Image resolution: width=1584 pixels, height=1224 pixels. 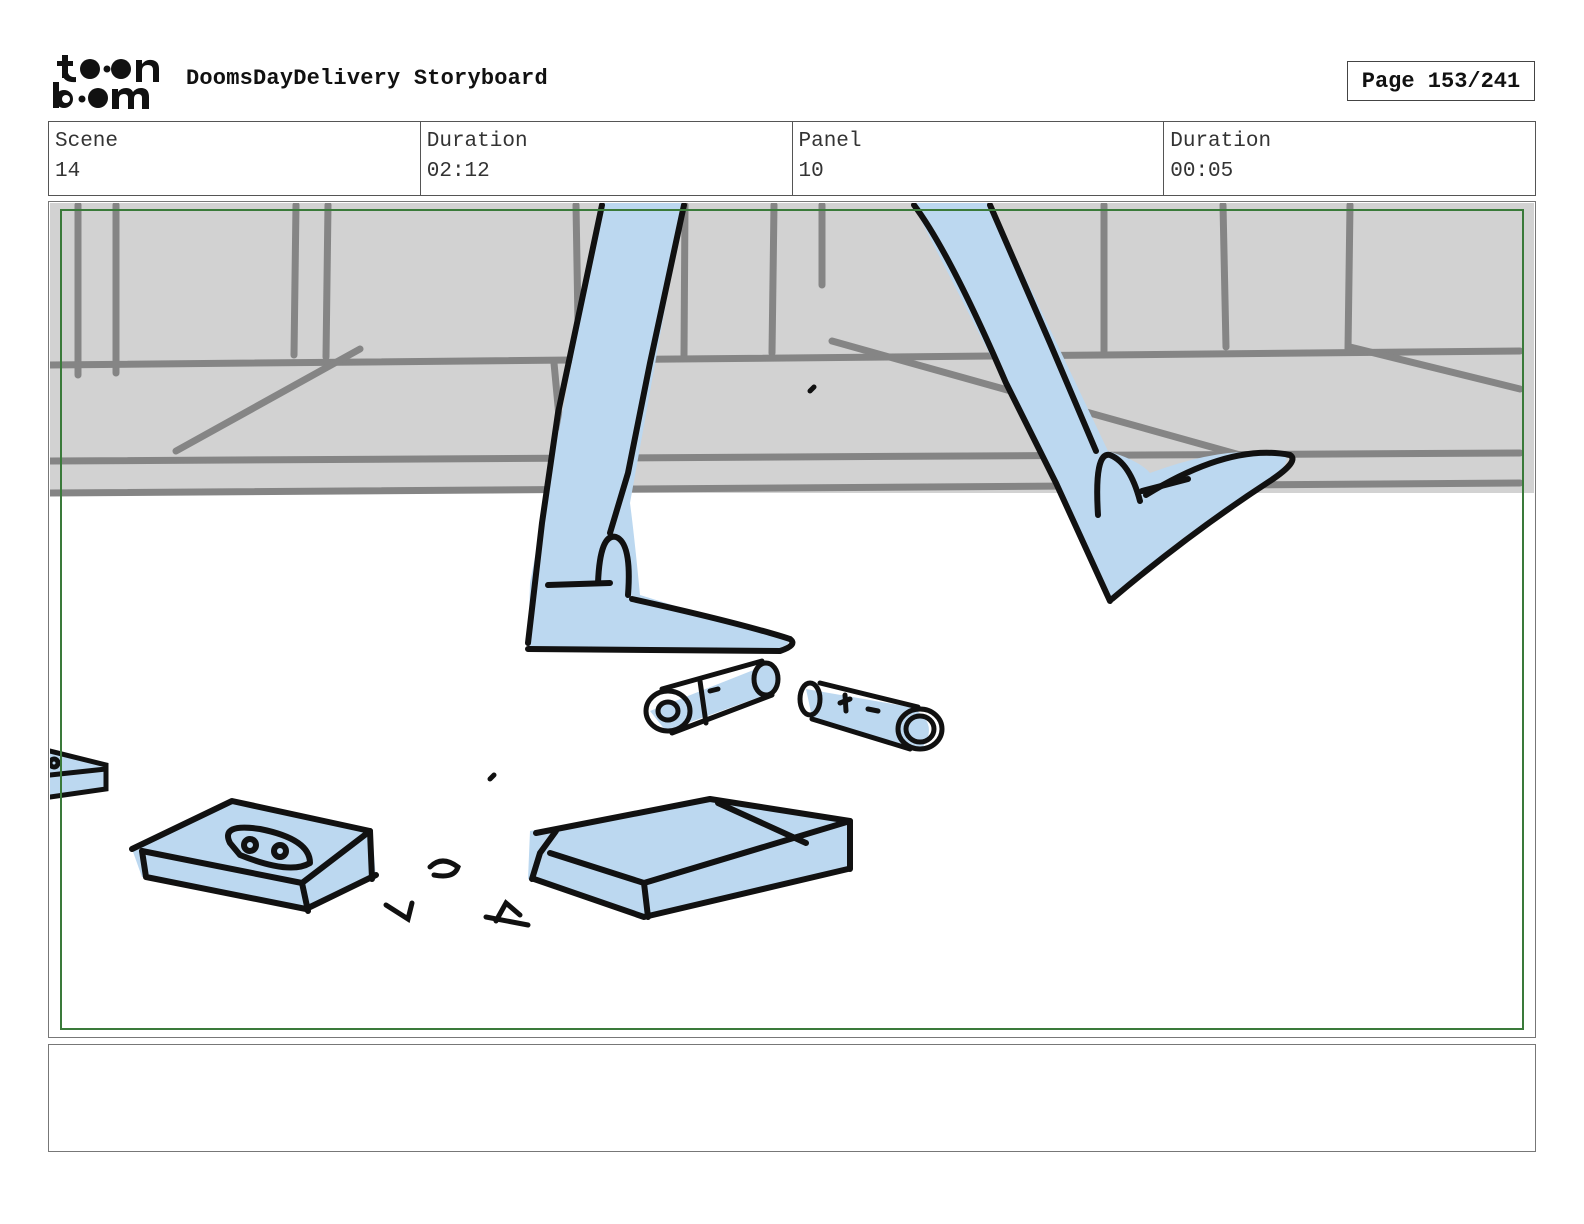 What do you see at coordinates (1349, 158) in the screenshot?
I see `panel-duration-cell: Duration 00:05` at bounding box center [1349, 158].